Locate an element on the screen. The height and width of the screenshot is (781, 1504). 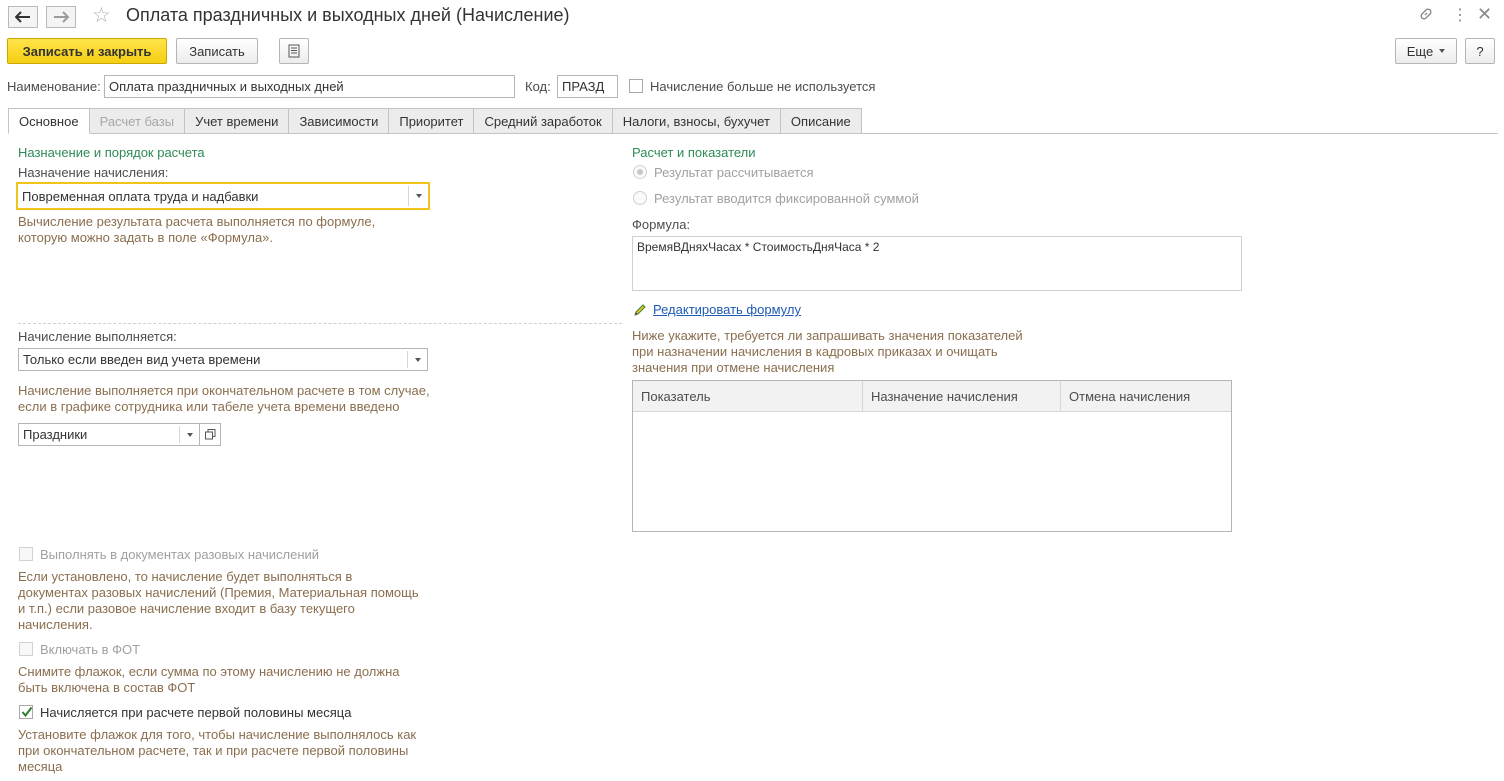
fot-checkbox is located at coordinates (26, 649).